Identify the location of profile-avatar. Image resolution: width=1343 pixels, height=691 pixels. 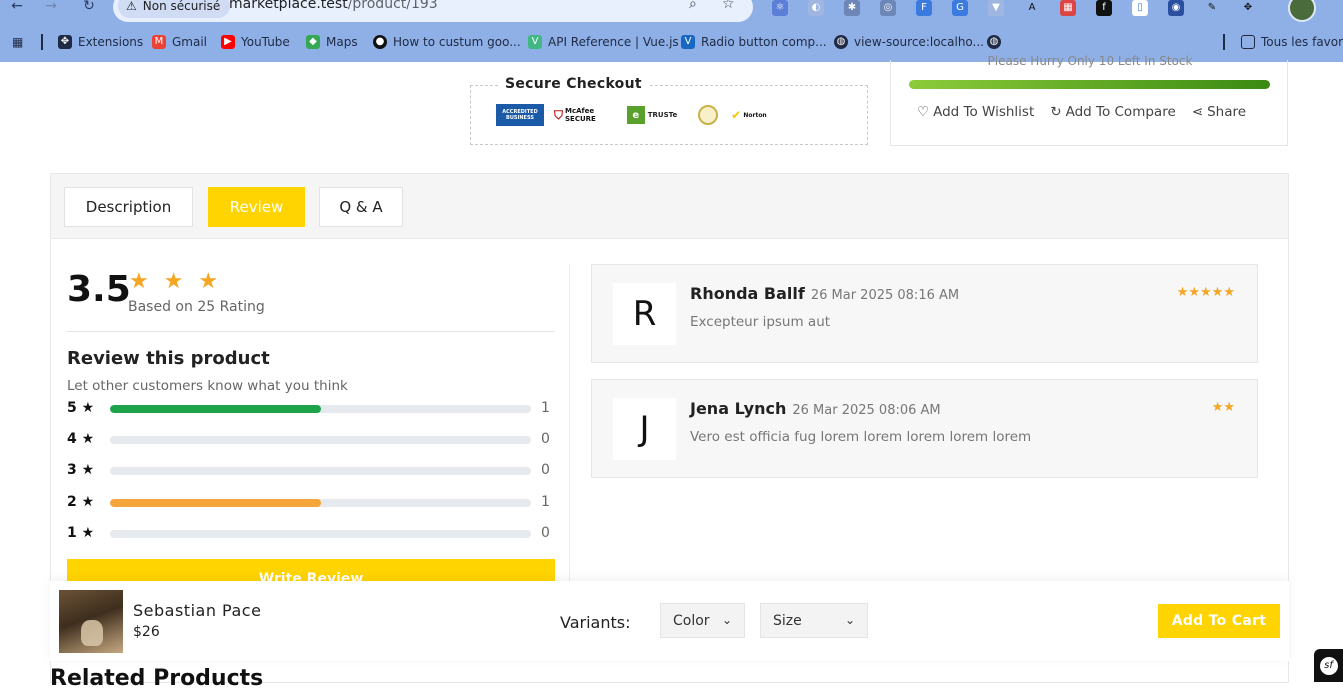
(1302, 11).